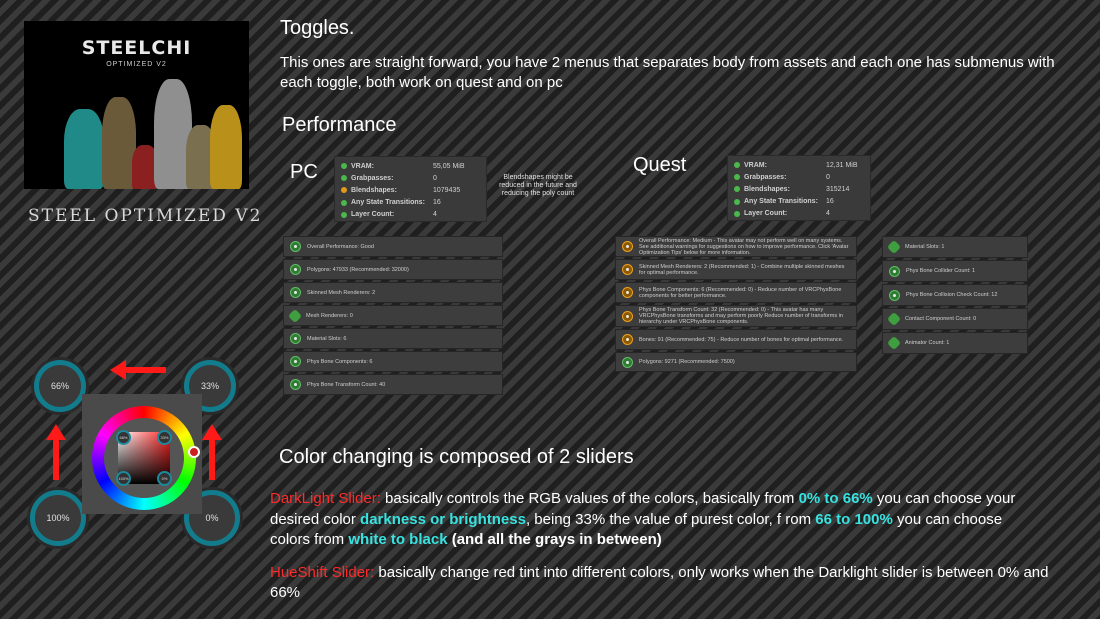 The height and width of the screenshot is (619, 1100). Describe the element at coordinates (144, 458) in the screenshot. I see `hue-wheel: 66% 33% 100% 0%` at that location.